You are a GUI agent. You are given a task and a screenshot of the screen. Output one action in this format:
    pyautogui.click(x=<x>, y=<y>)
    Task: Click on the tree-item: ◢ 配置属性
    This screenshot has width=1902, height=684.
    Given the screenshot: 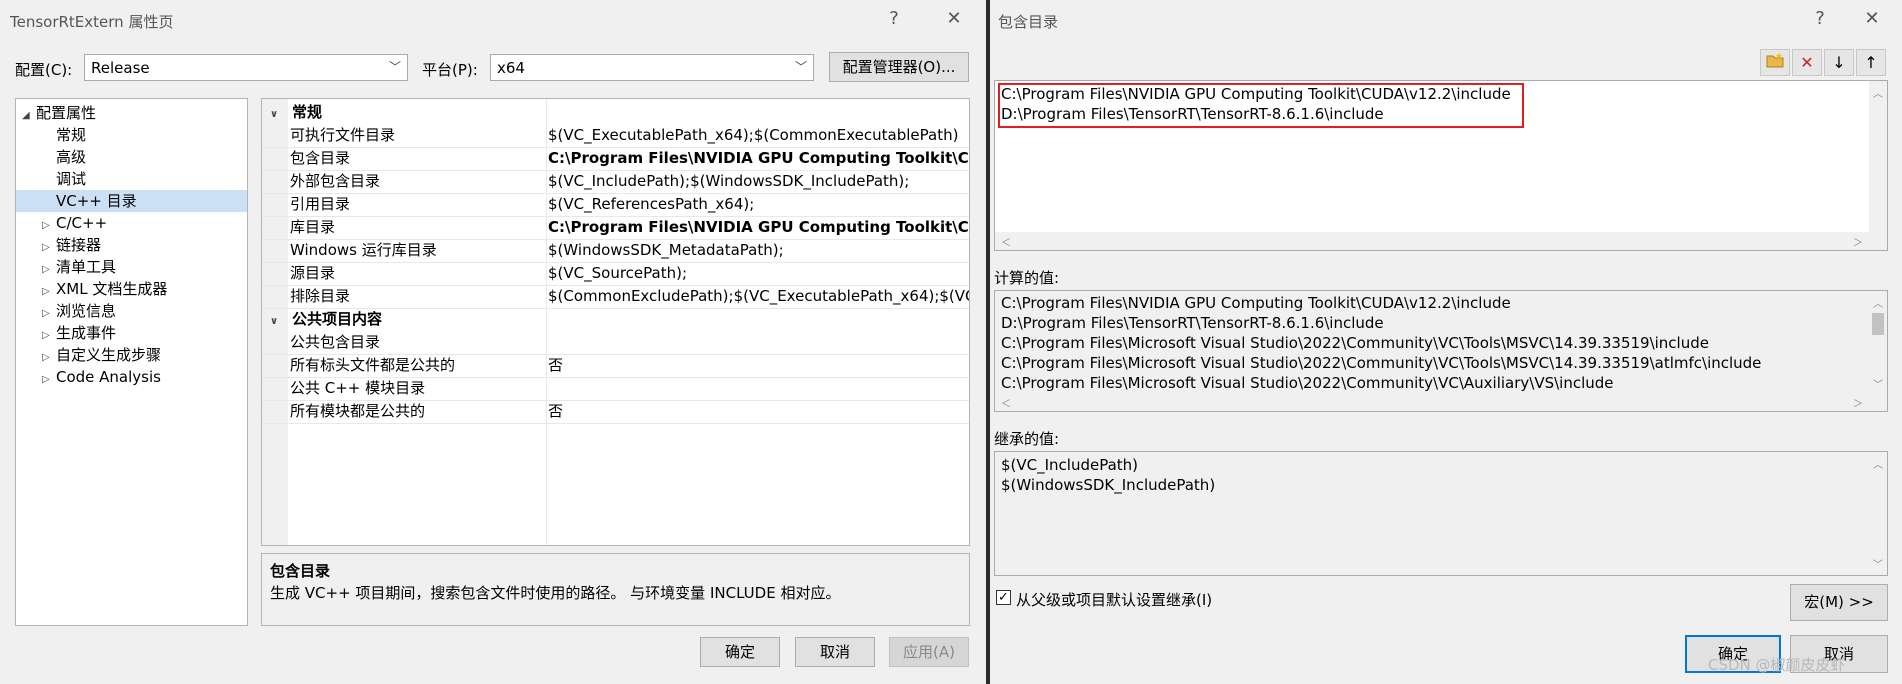 What is the action you would take?
    pyautogui.click(x=131, y=113)
    